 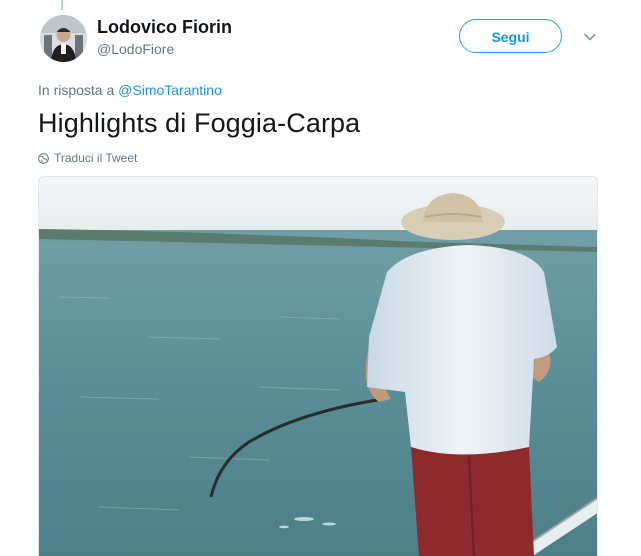 I want to click on globe-icon, so click(x=43, y=158).